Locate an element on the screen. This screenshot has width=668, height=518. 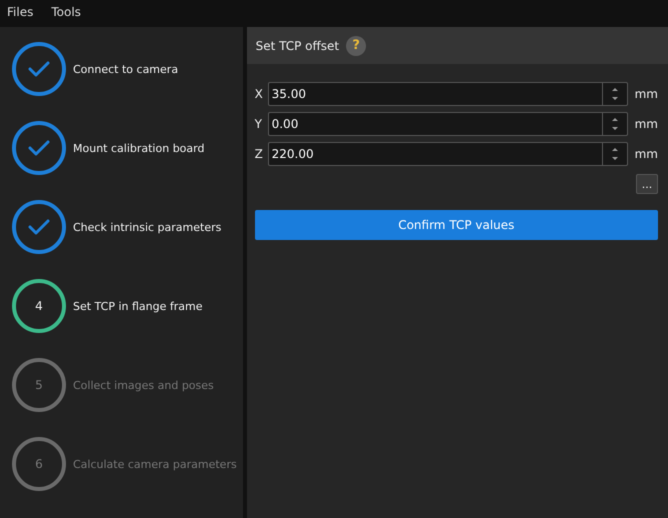
field-label: Y is located at coordinates (258, 124).